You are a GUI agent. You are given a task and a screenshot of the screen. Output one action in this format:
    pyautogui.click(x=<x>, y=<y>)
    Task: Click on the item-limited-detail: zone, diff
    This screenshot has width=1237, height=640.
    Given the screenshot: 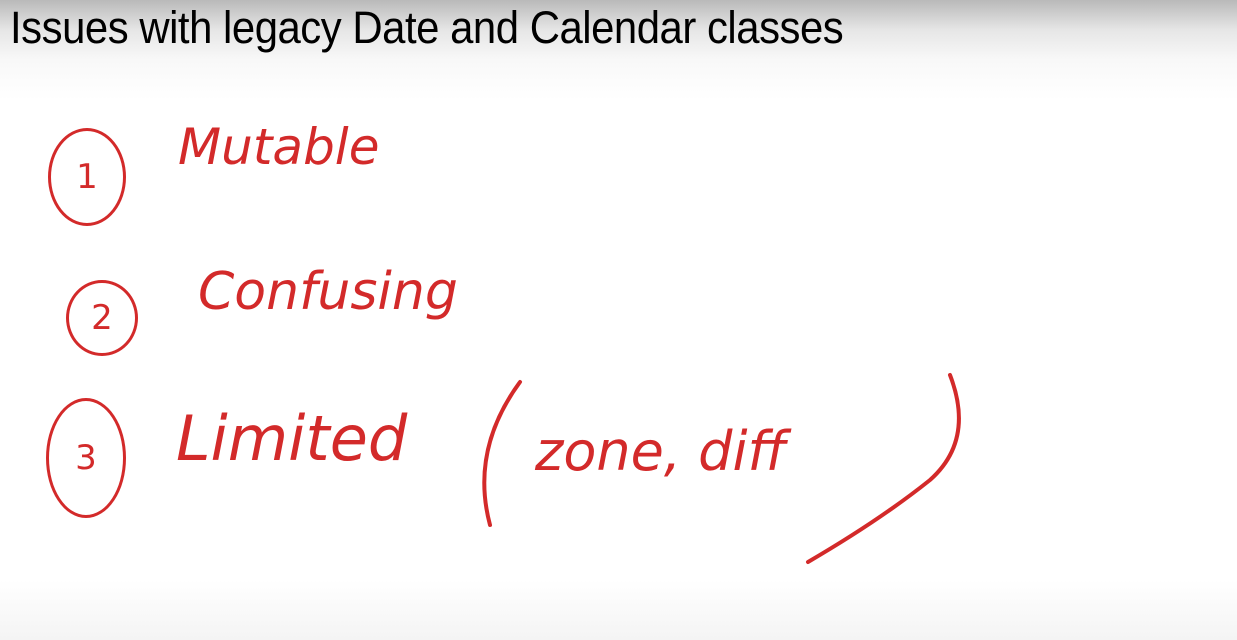 What is the action you would take?
    pyautogui.click(x=661, y=451)
    